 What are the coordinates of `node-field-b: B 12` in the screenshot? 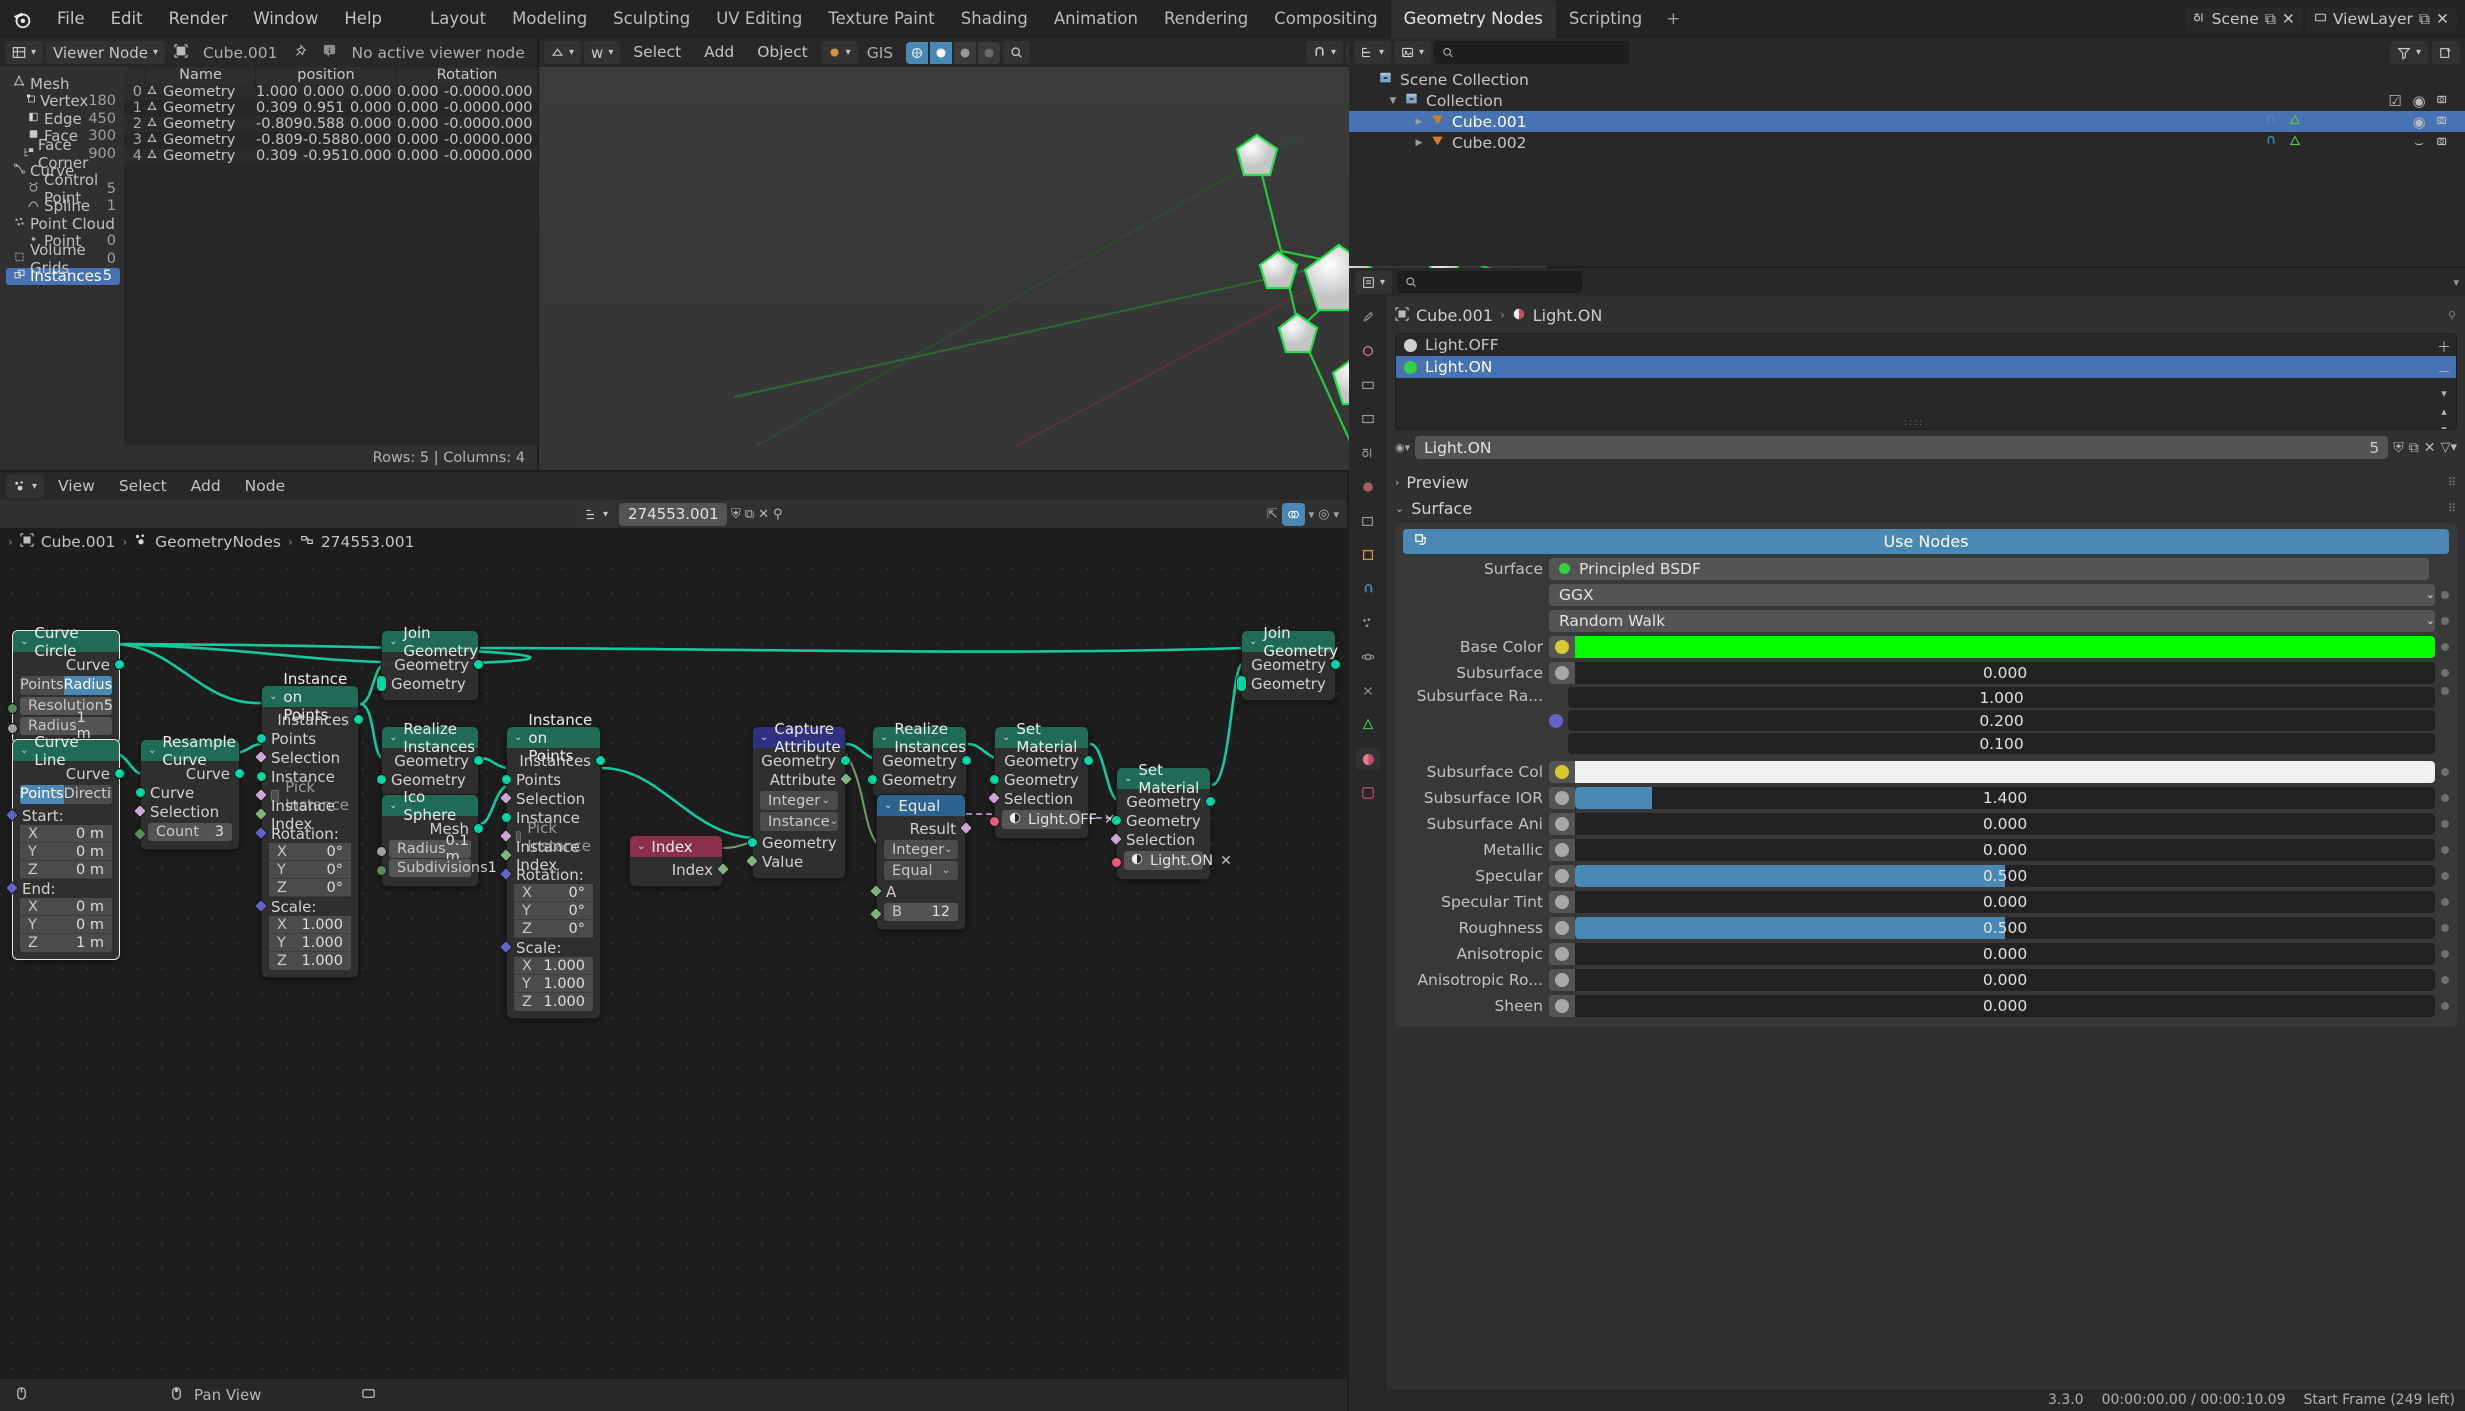 It's located at (921, 911).